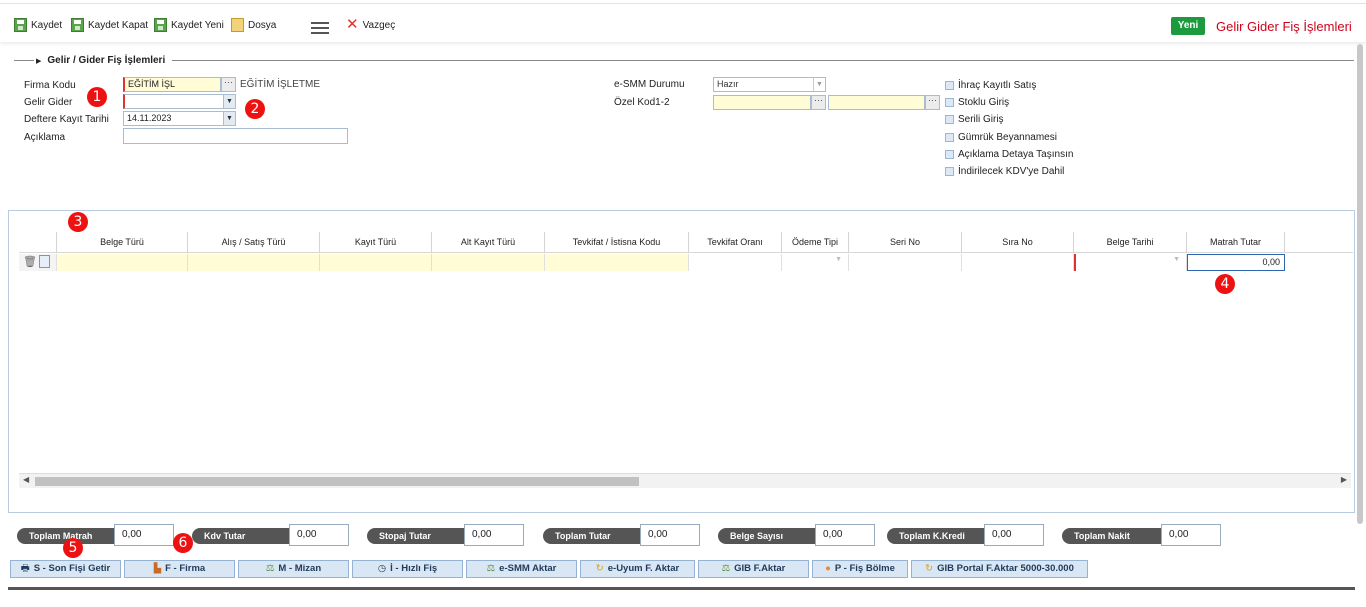 The width and height of the screenshot is (1366, 607). I want to click on save-new-button: Kaydet Yeni, so click(189, 25).